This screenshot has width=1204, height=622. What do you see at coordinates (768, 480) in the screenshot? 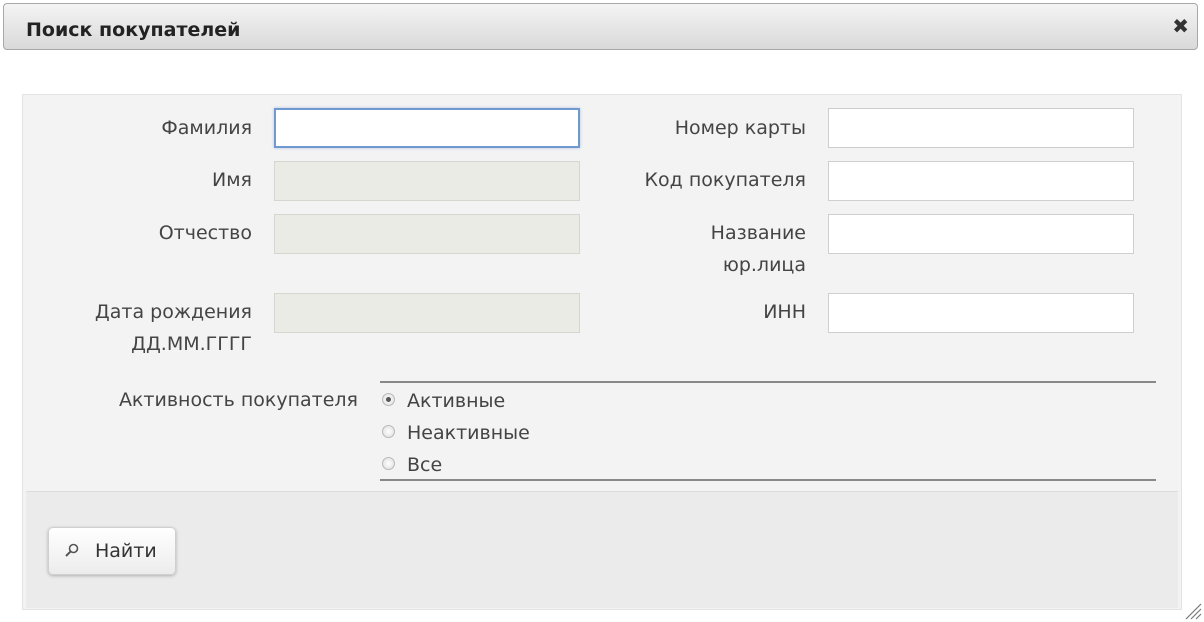
I see `radio-group-bottom-border` at bounding box center [768, 480].